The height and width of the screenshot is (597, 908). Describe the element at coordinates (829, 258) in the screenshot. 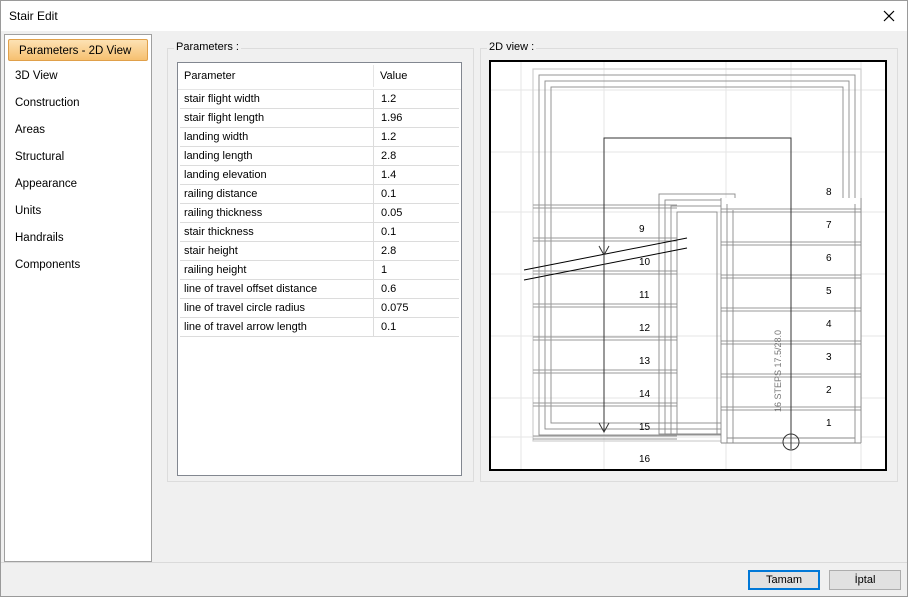

I see `right-step-number: 6` at that location.